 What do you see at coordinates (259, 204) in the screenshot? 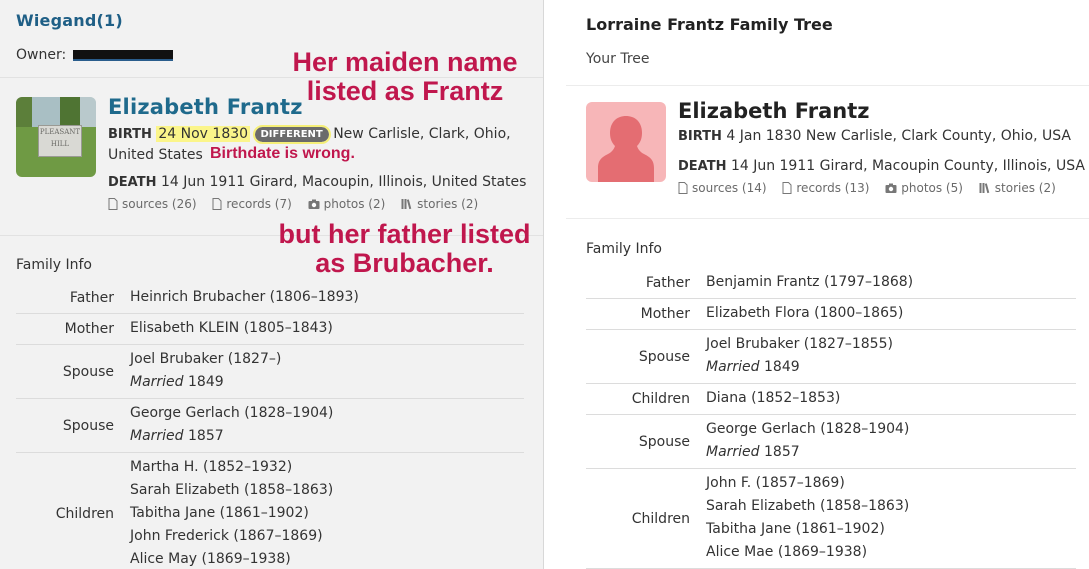
I see `records-label: records (7)` at bounding box center [259, 204].